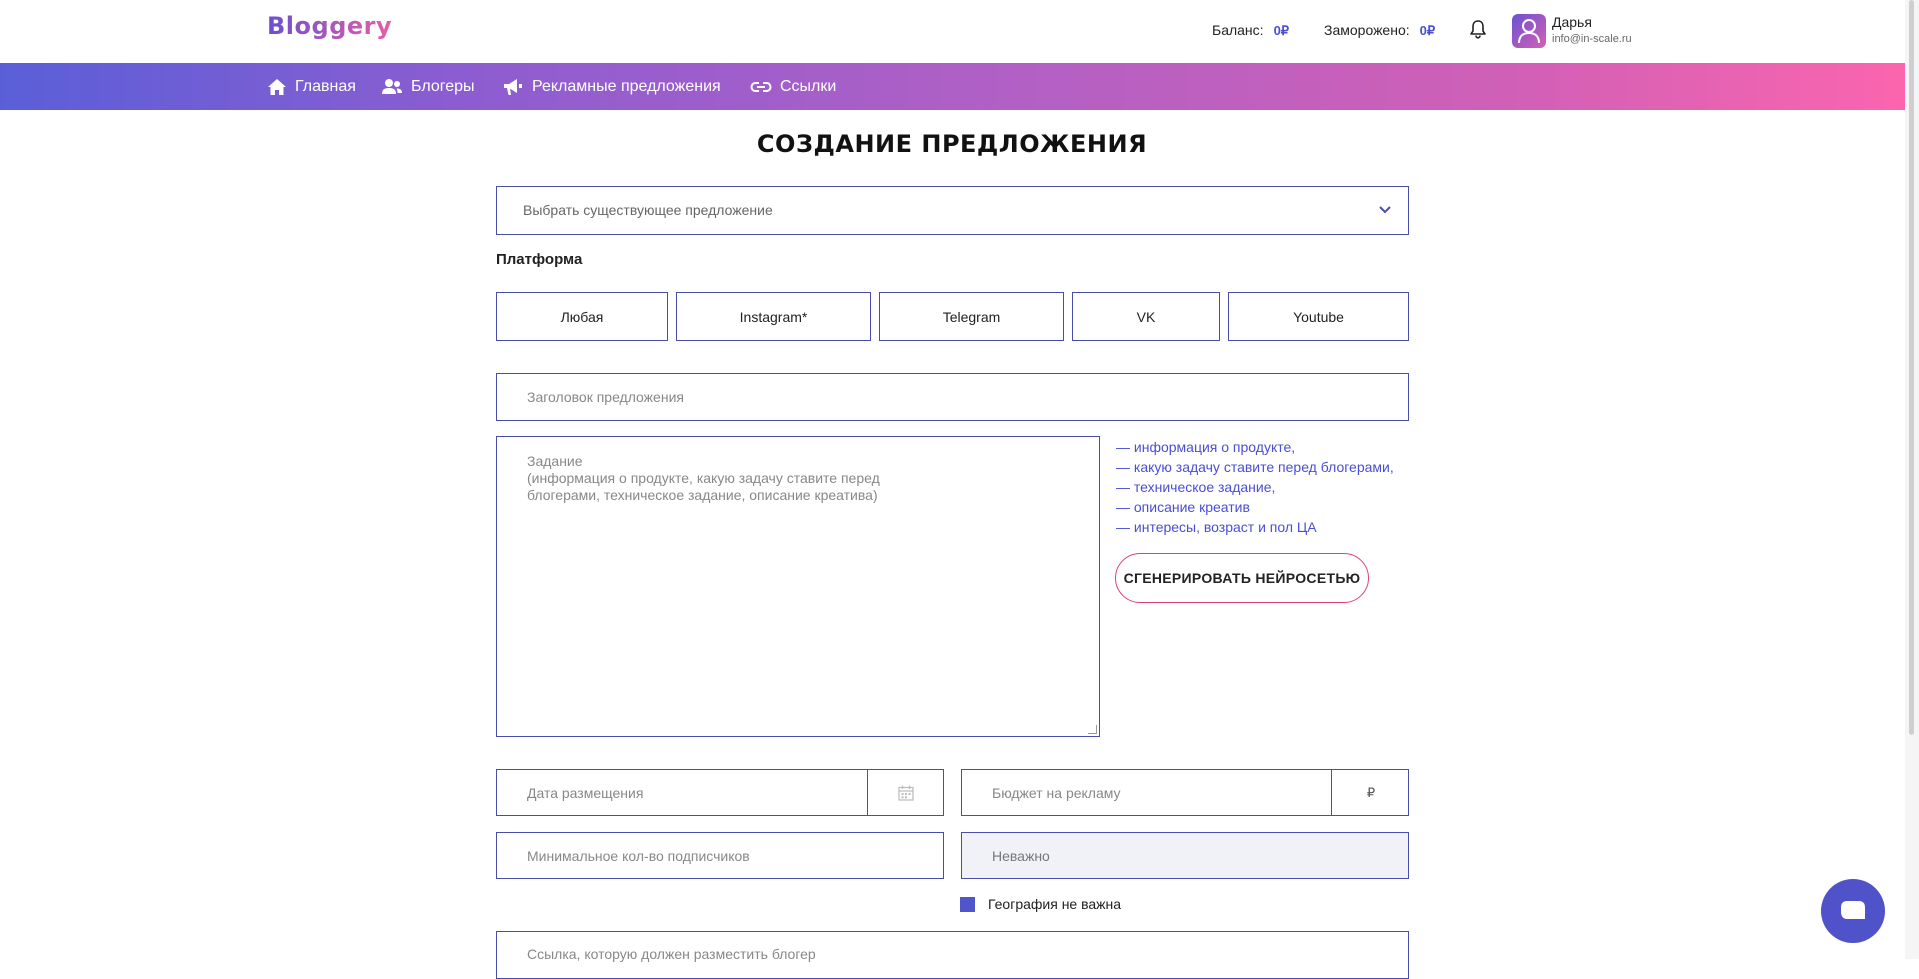 The image size is (1919, 979). I want to click on megaphone-icon, so click(513, 86).